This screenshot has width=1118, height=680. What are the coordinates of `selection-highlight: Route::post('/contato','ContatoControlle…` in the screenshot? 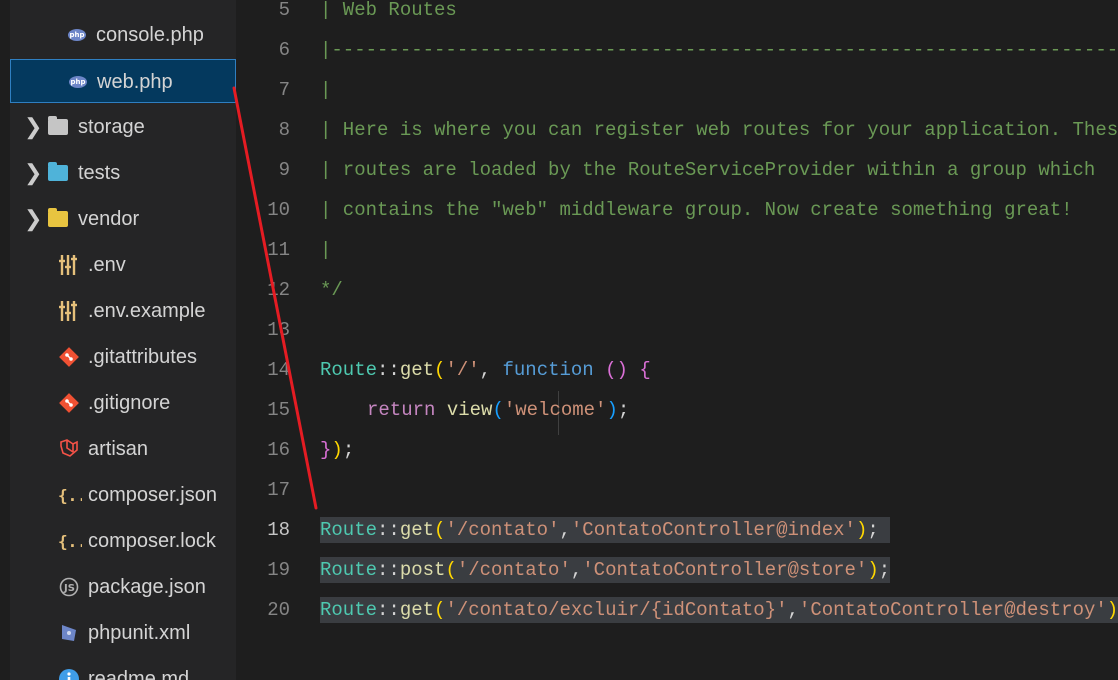 It's located at (605, 570).